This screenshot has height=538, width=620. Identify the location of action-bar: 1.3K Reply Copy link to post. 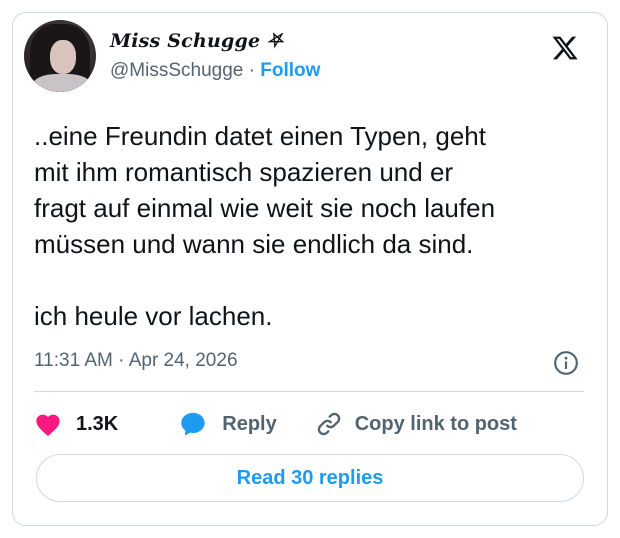
(275, 424).